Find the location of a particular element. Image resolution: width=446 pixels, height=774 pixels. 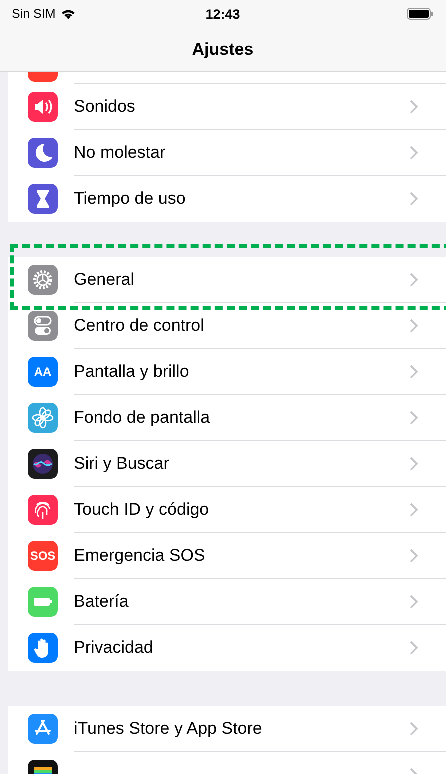

page-title: Ajustes is located at coordinates (223, 50).